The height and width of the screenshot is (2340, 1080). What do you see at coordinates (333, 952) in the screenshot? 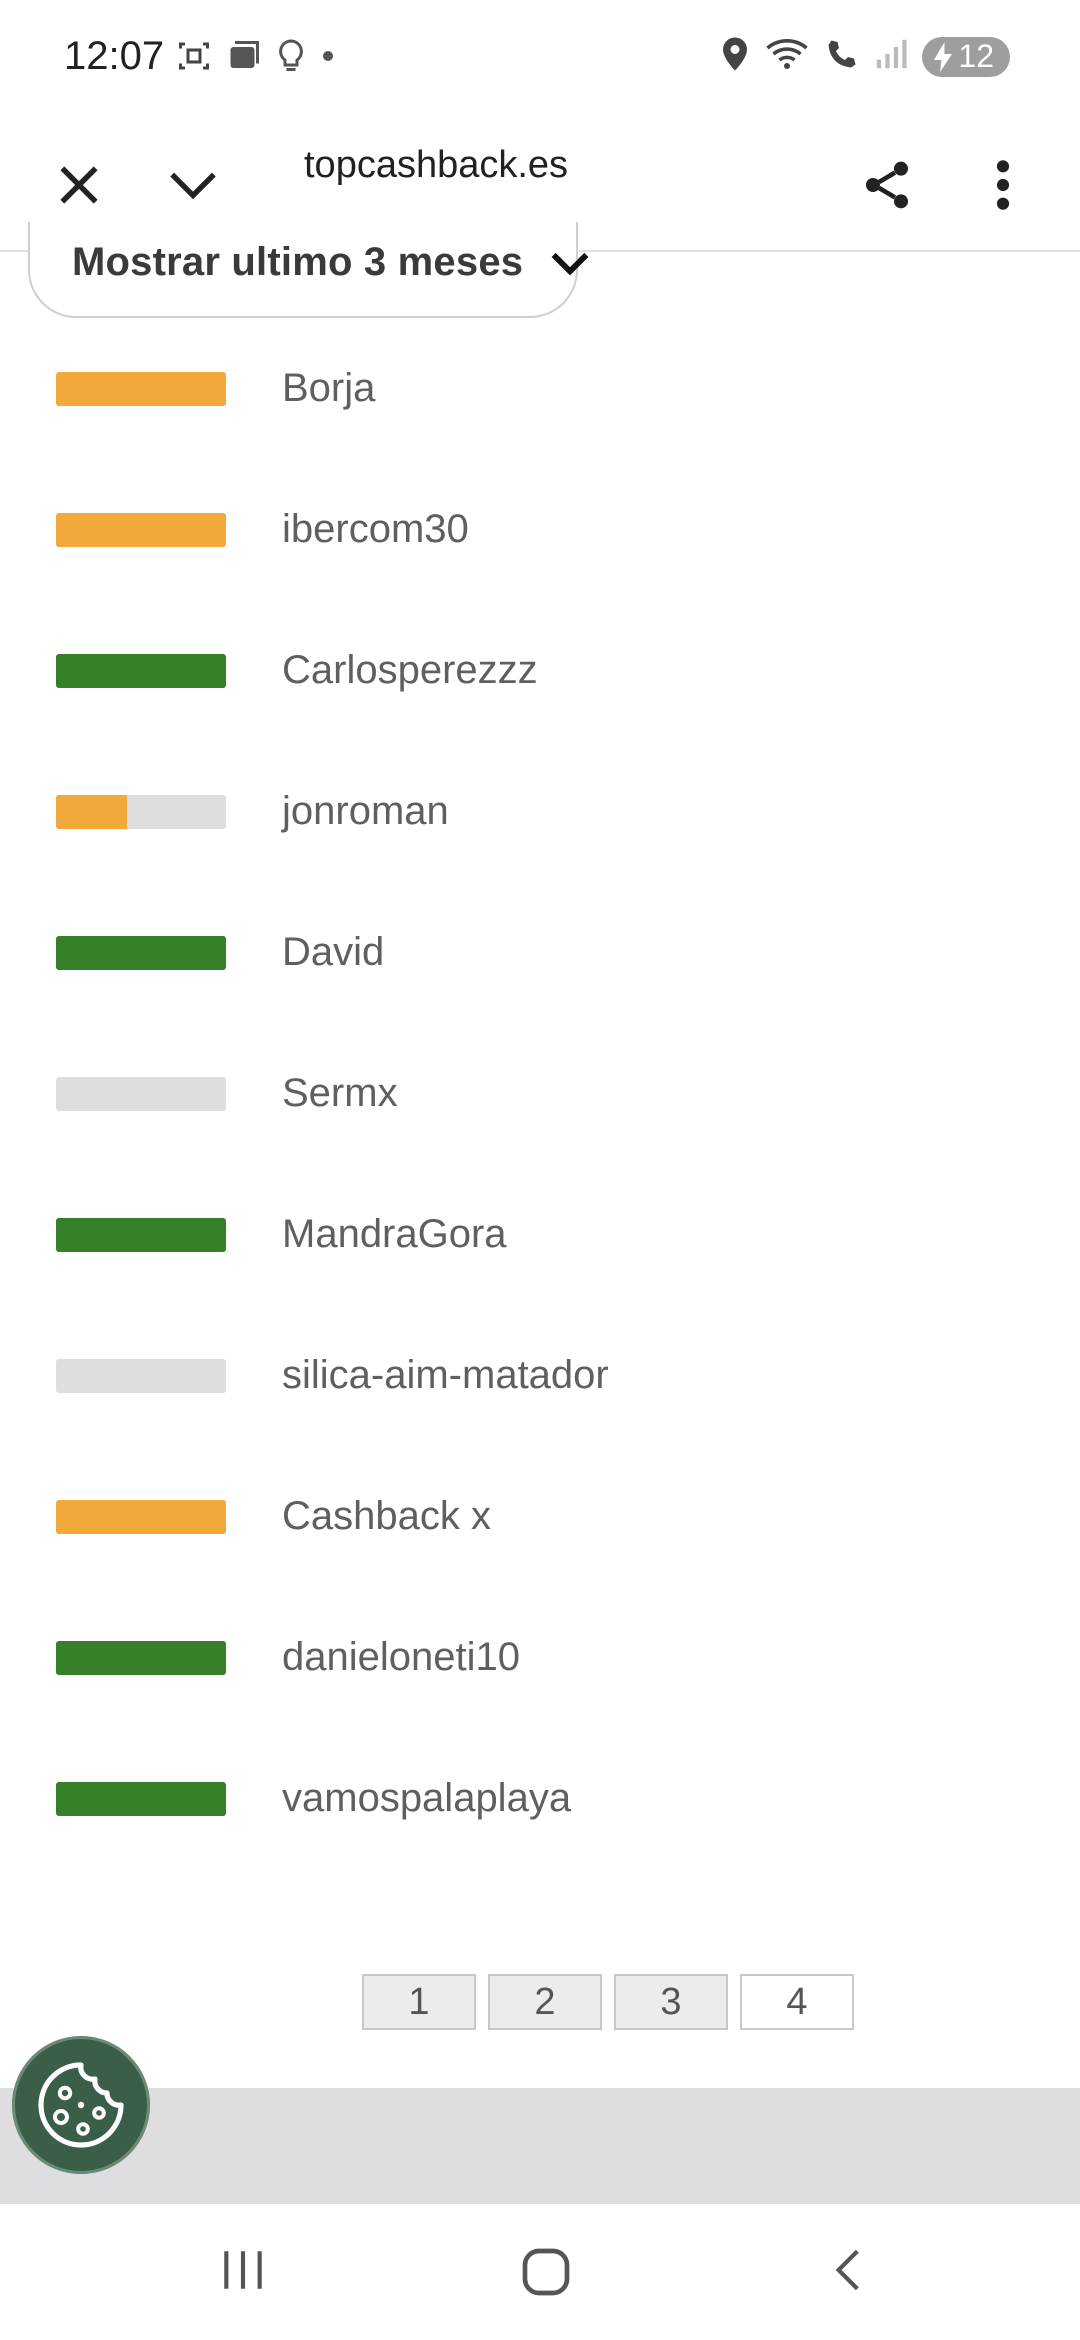
I see `user-name: David` at bounding box center [333, 952].